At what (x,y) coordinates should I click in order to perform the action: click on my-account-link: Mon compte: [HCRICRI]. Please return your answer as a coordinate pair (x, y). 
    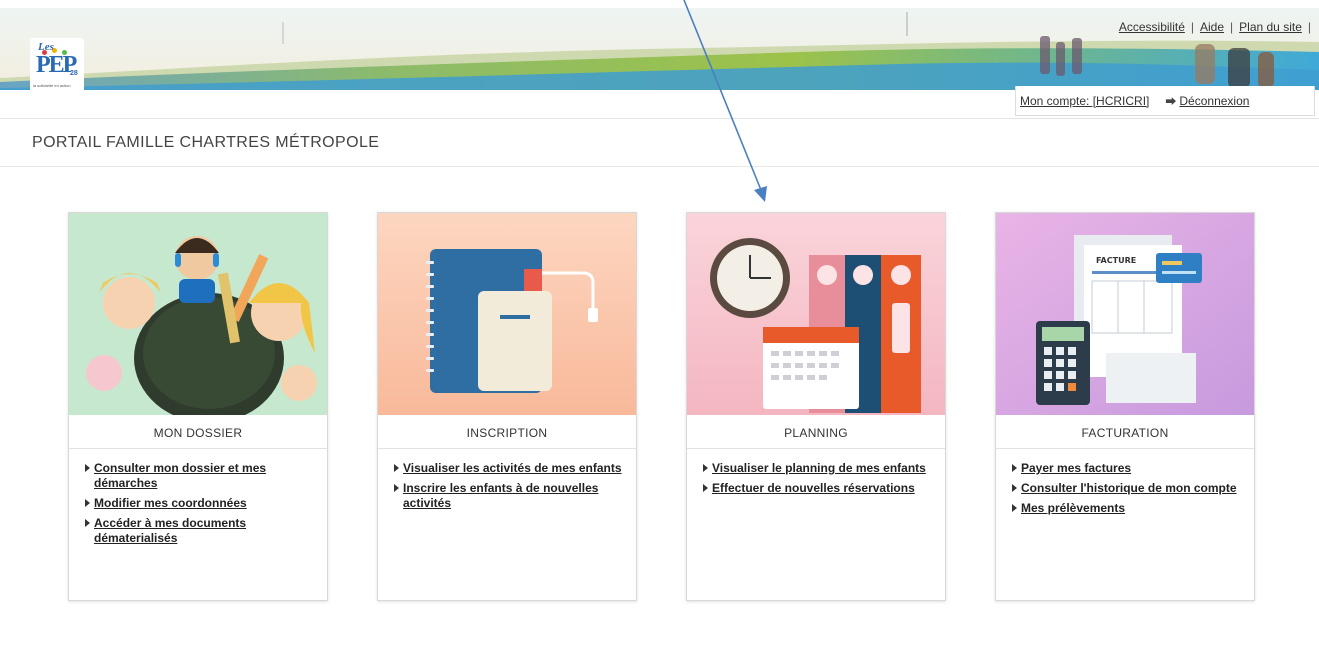
    Looking at the image, I should click on (1084, 101).